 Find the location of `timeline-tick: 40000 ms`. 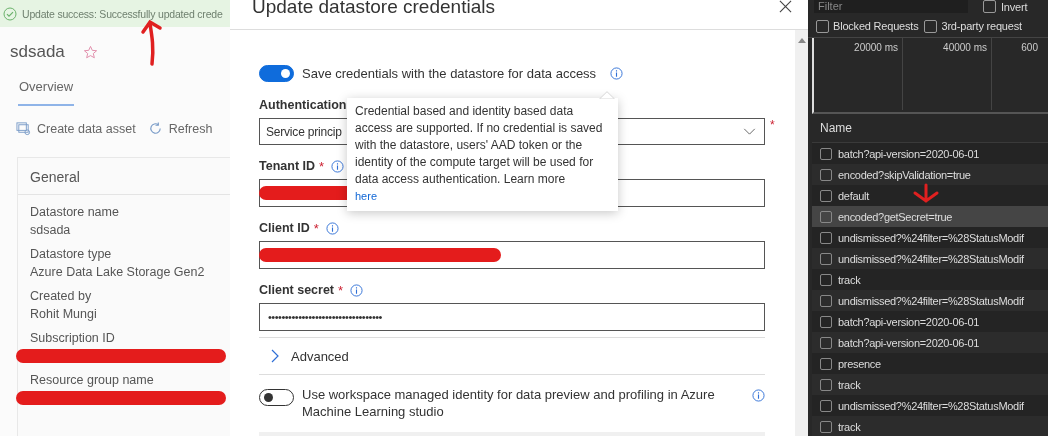

timeline-tick: 40000 ms is located at coordinates (947, 74).